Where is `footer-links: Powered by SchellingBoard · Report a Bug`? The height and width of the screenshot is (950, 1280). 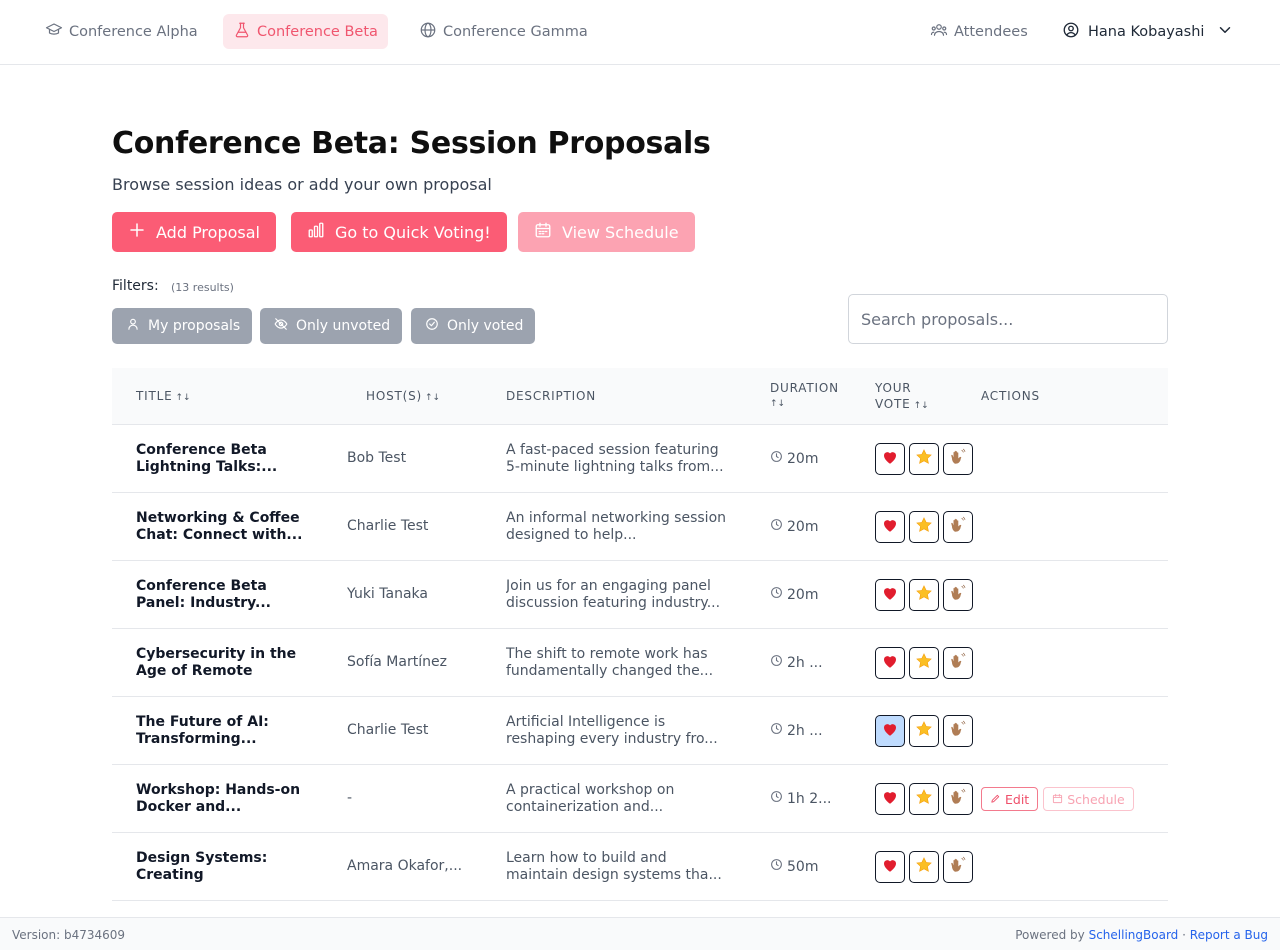 footer-links: Powered by SchellingBoard · Report a Bug is located at coordinates (1141, 935).